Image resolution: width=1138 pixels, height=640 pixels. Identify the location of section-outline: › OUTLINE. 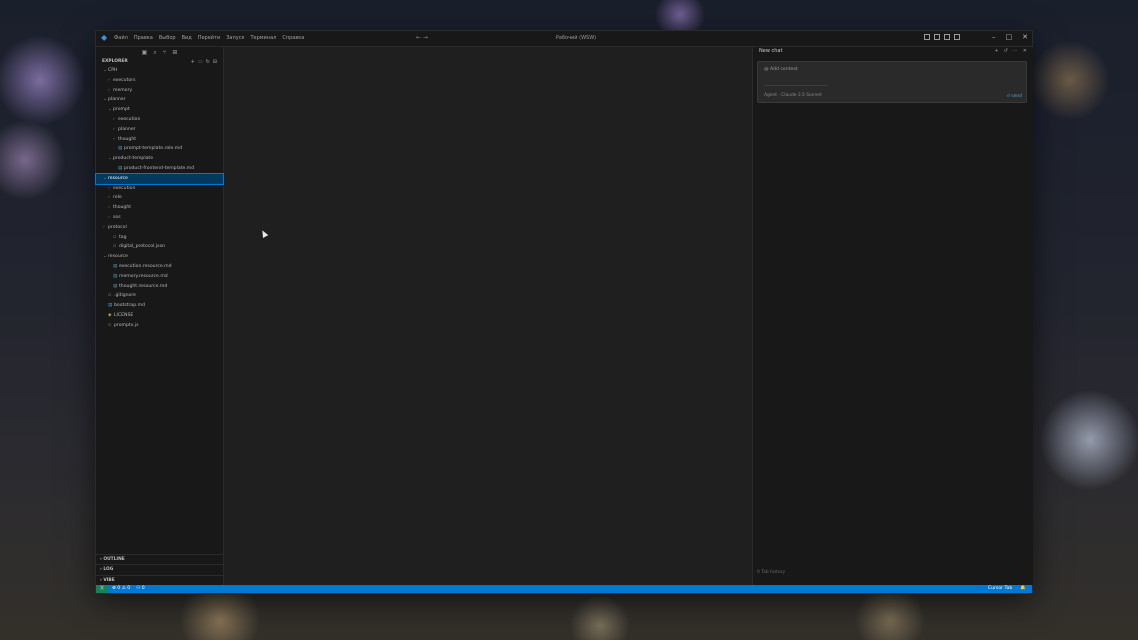
(159, 559).